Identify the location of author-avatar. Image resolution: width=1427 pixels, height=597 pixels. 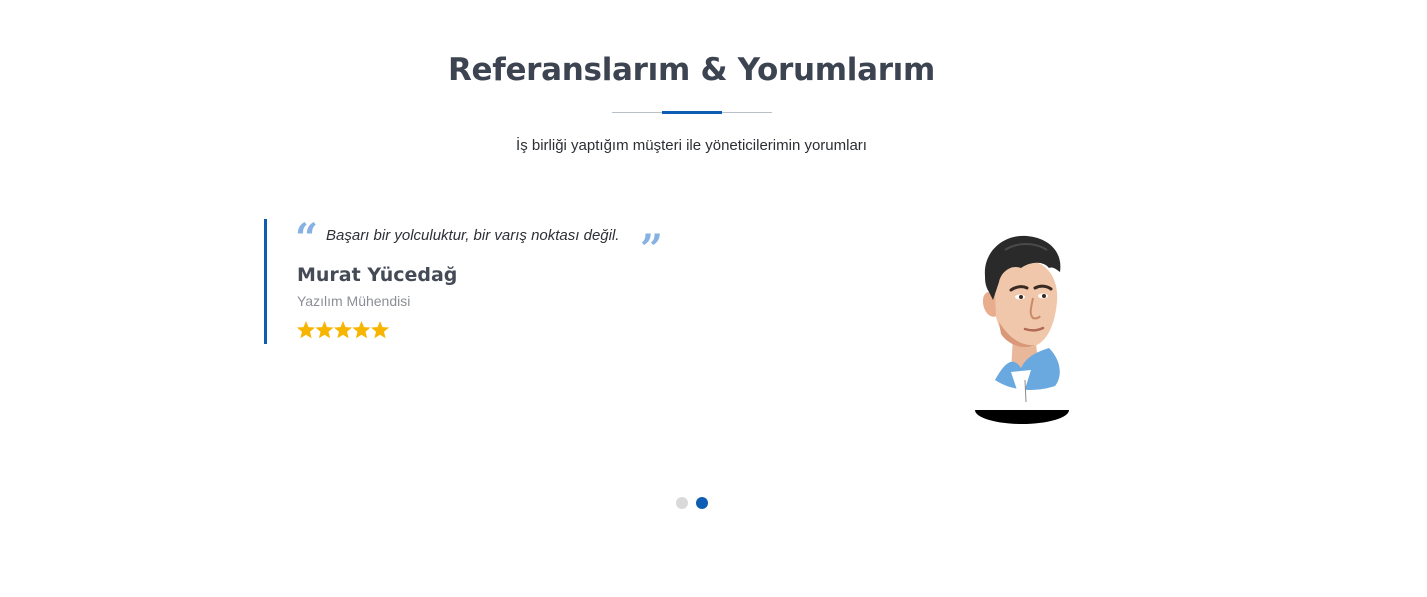
(1025, 328).